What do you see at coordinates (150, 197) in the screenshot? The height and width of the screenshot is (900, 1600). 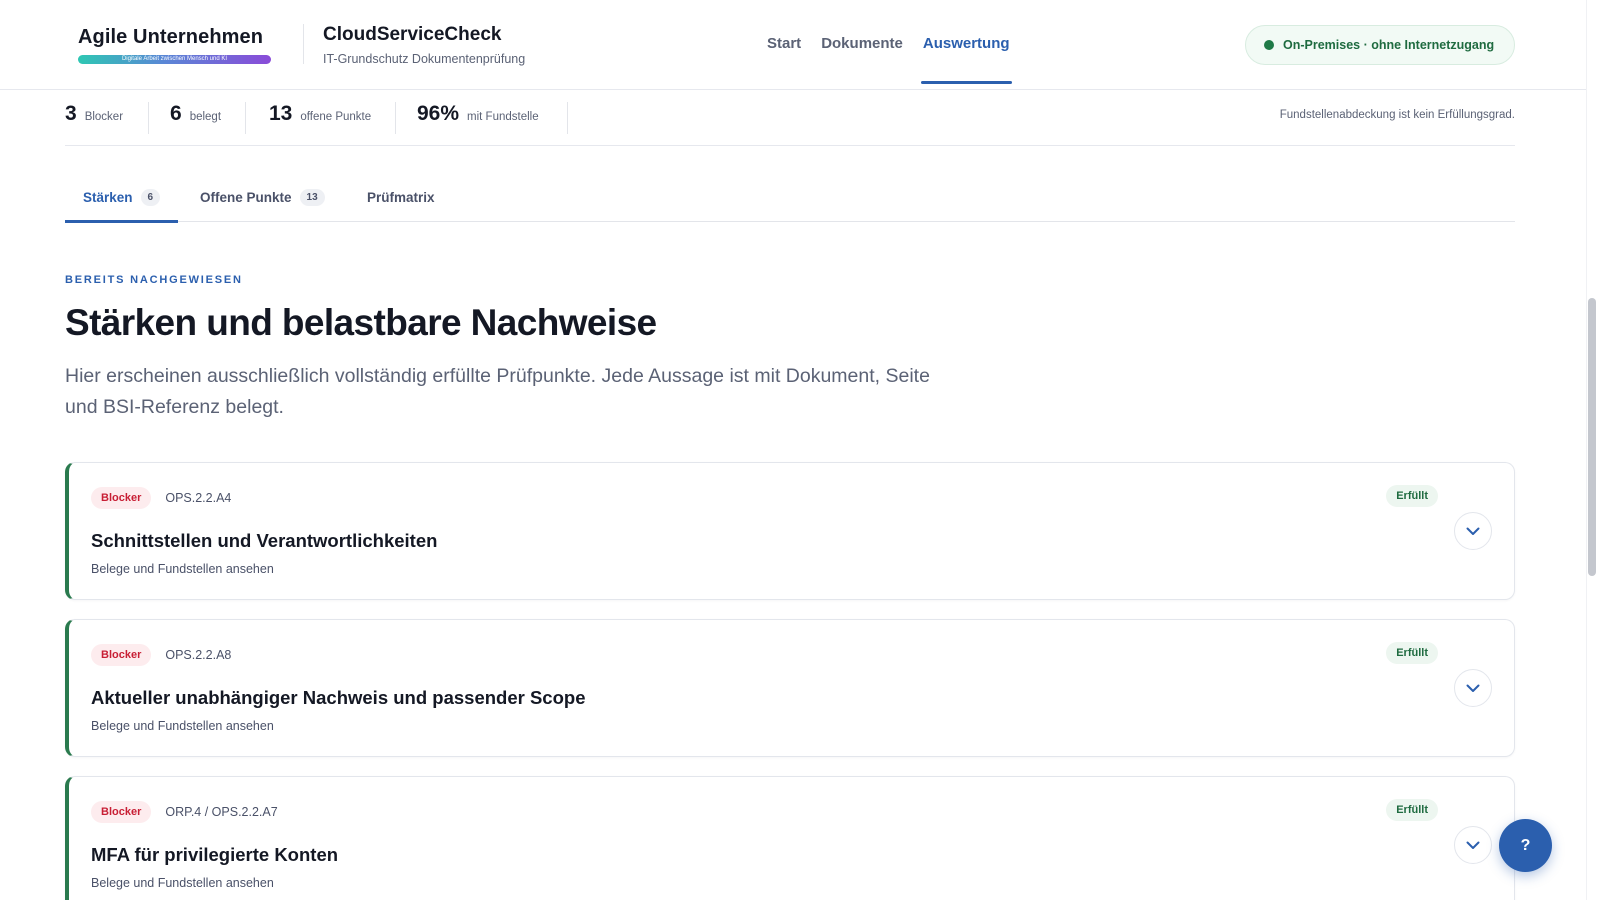 I see `tab-count-badge: 6` at bounding box center [150, 197].